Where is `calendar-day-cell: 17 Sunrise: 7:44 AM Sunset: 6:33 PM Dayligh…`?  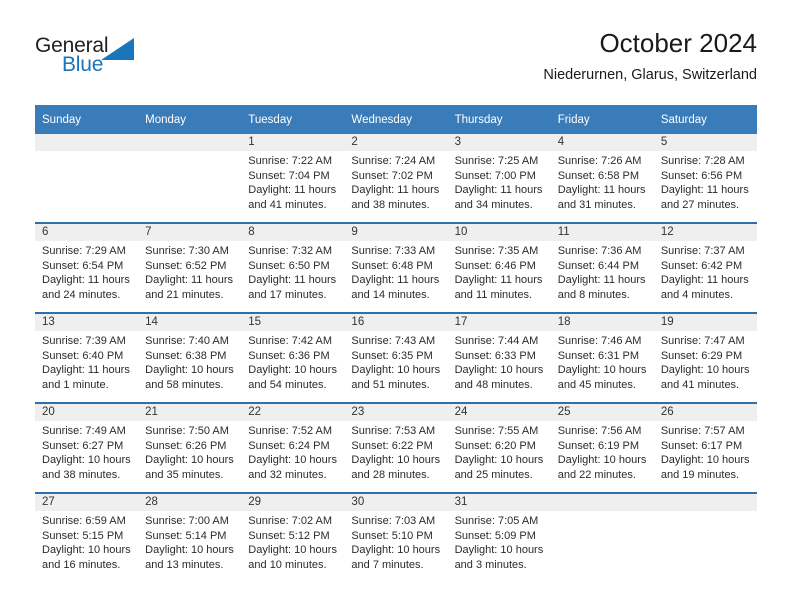 calendar-day-cell: 17 Sunrise: 7:44 AM Sunset: 6:33 PM Dayligh… is located at coordinates (499, 357).